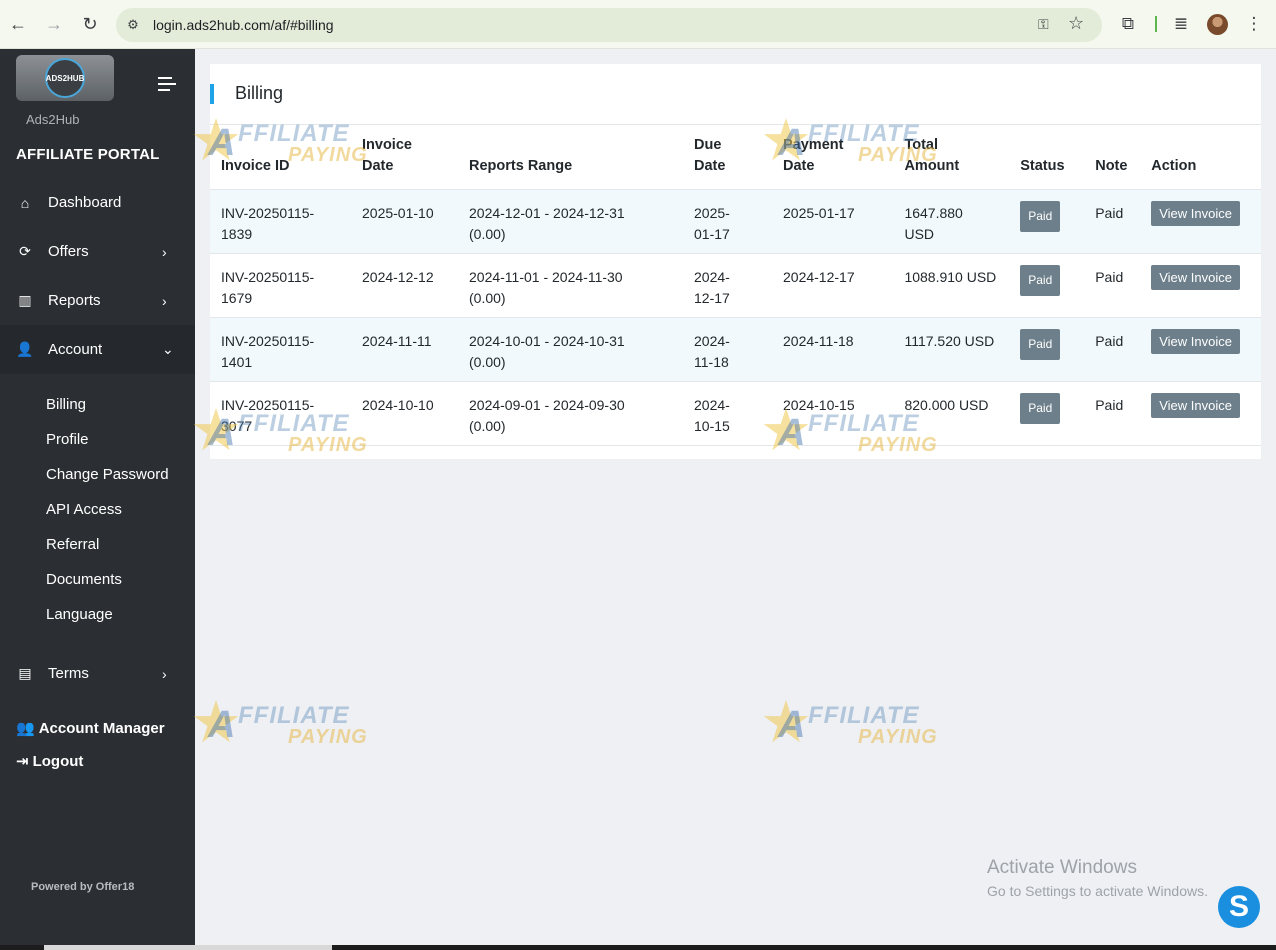 This screenshot has height=950, width=1276. Describe the element at coordinates (168, 349) in the screenshot. I see `chevron-down-icon: ⌄` at that location.